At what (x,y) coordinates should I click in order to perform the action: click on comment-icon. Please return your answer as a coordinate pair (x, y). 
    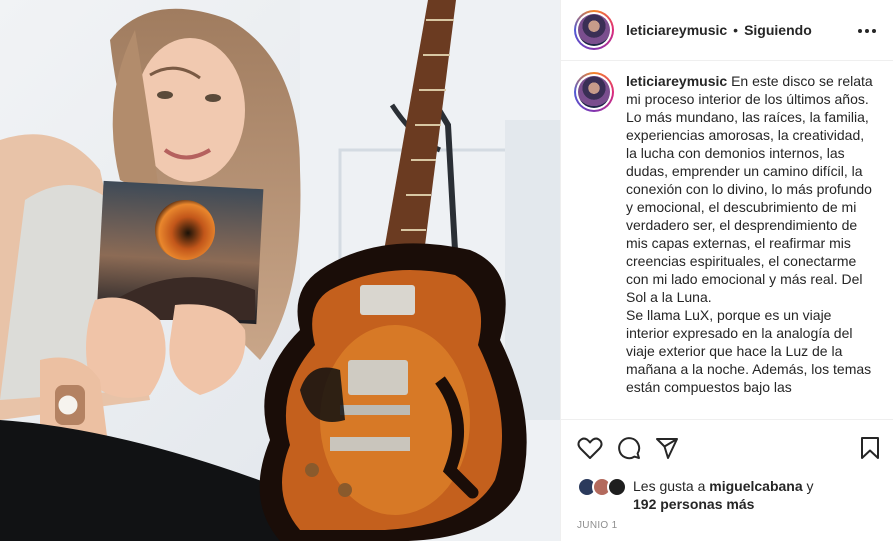
    Looking at the image, I should click on (629, 448).